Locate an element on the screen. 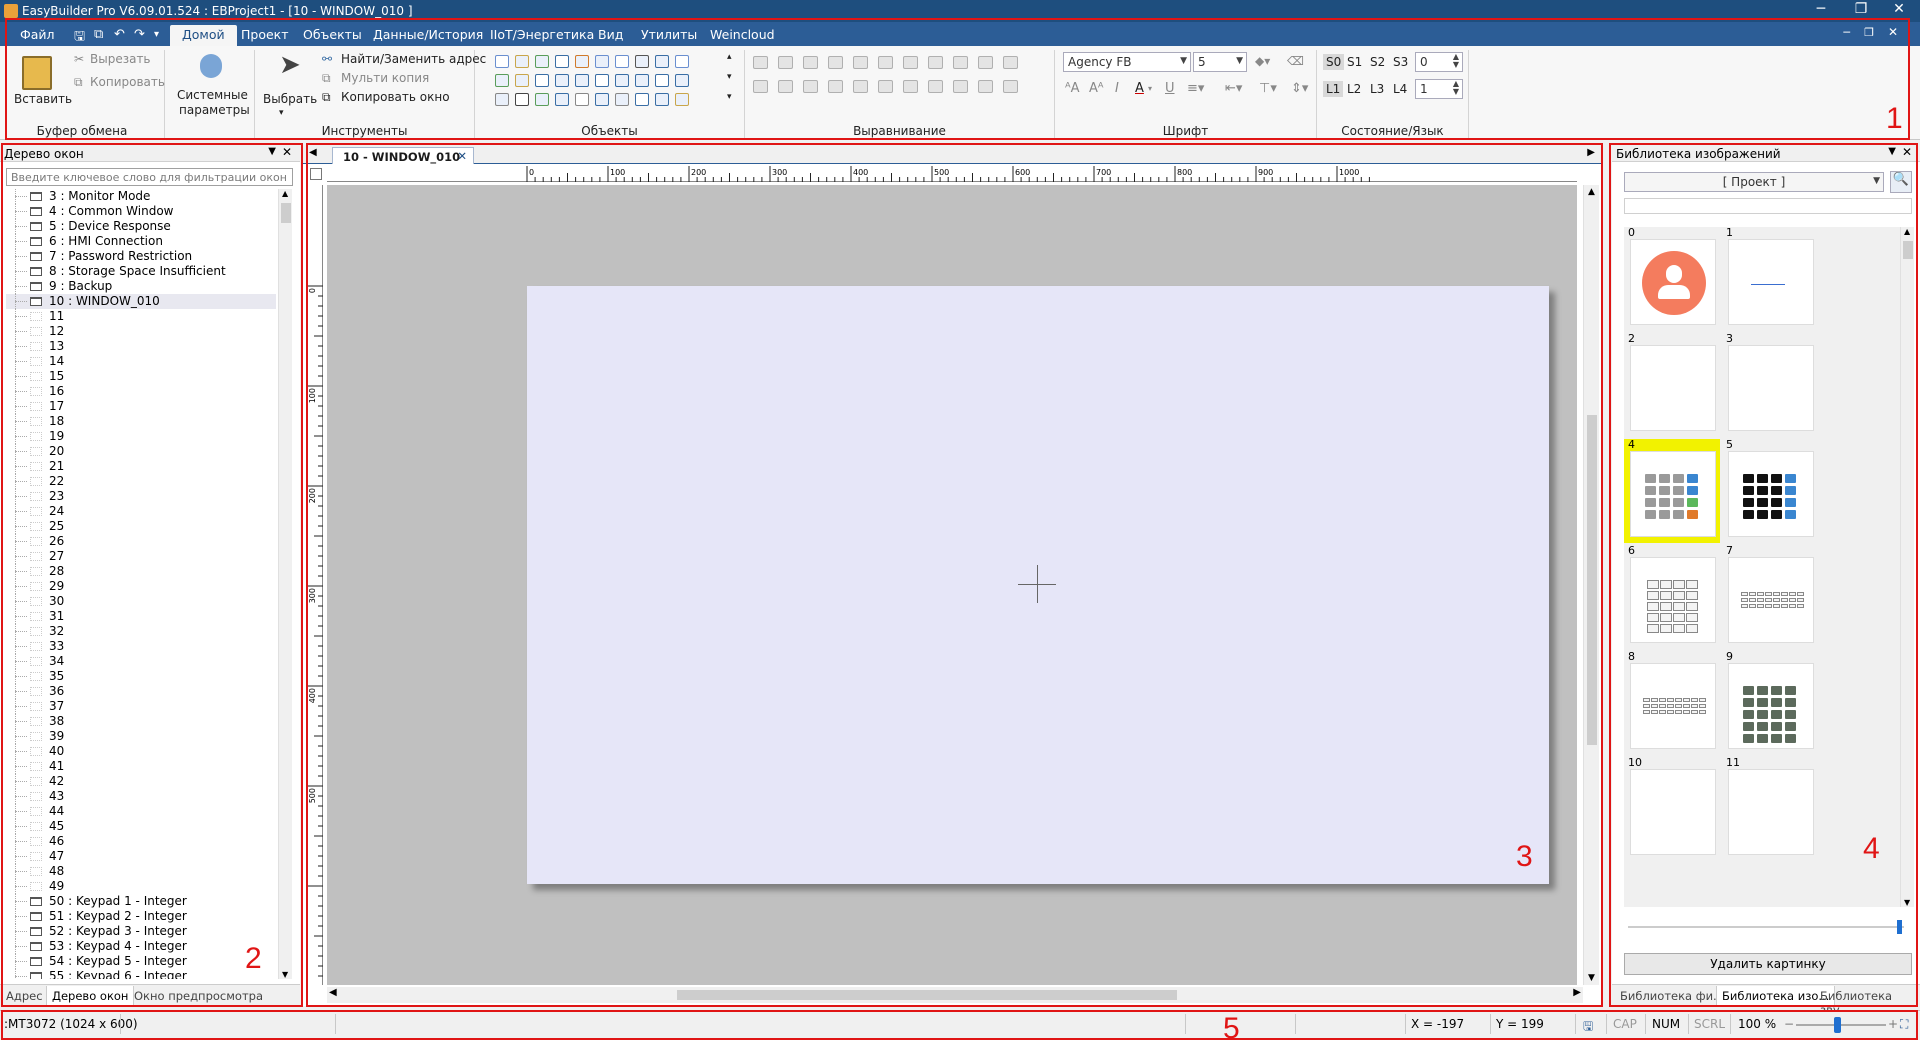 The image size is (1920, 1040). text-icon is located at coordinates (522, 99).